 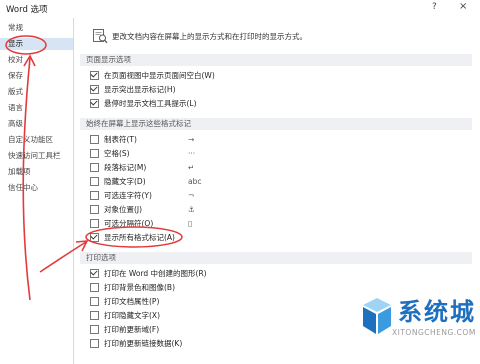 What do you see at coordinates (128, 195) in the screenshot?
I see `option-label: 可选连字符(Y)` at bounding box center [128, 195].